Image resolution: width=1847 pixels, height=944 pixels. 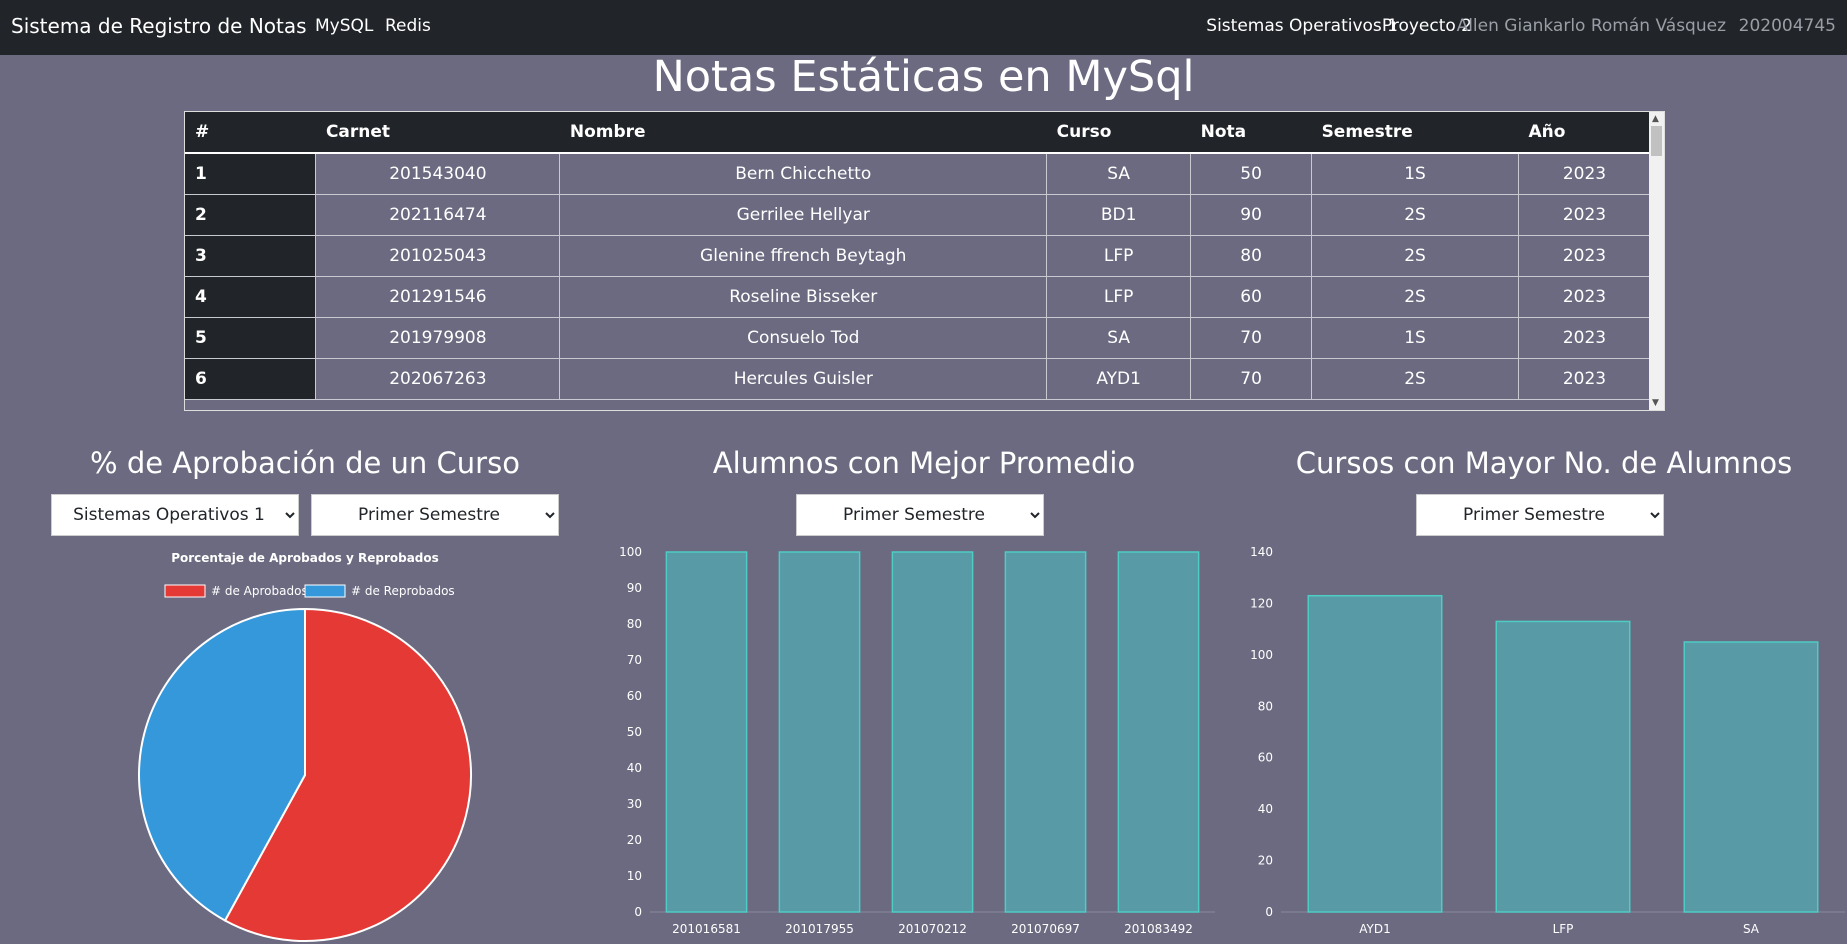 I want to click on approval-semester-select: Primer Semestre, so click(x=435, y=515).